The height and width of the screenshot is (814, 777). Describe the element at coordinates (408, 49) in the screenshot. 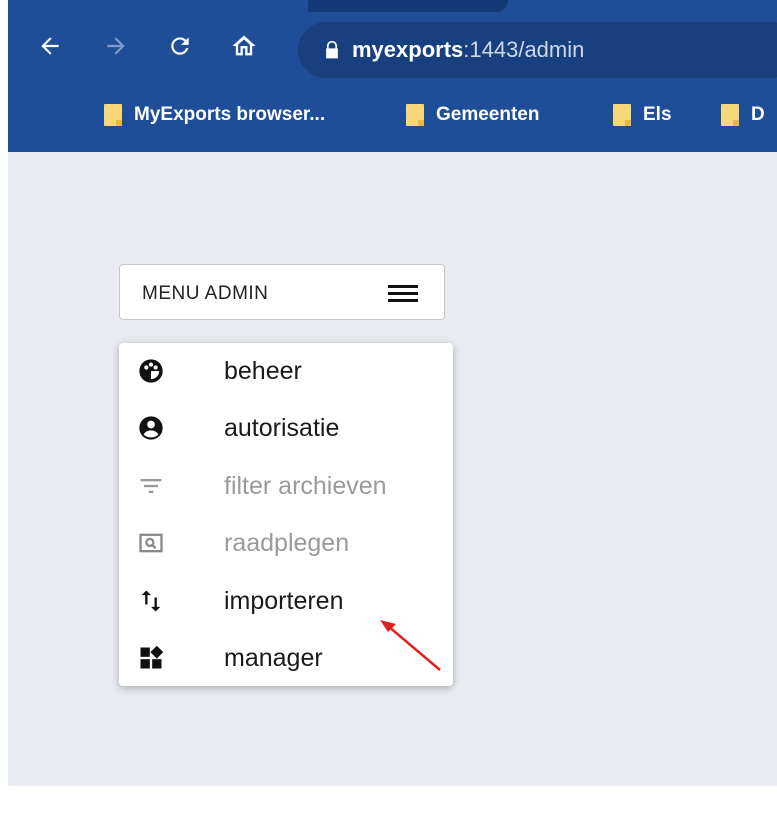

I see `url-host: myexports` at that location.